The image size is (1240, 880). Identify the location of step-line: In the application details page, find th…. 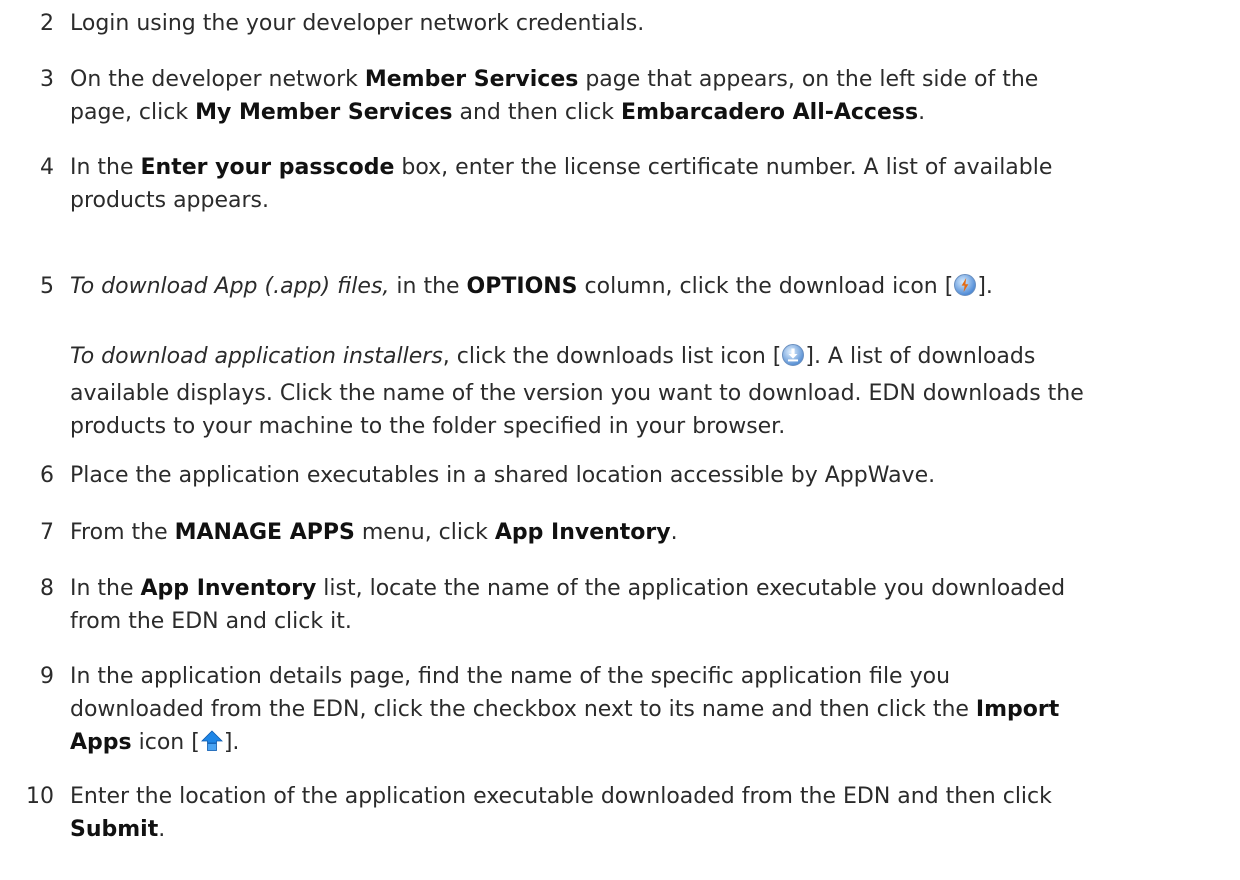
(655, 676).